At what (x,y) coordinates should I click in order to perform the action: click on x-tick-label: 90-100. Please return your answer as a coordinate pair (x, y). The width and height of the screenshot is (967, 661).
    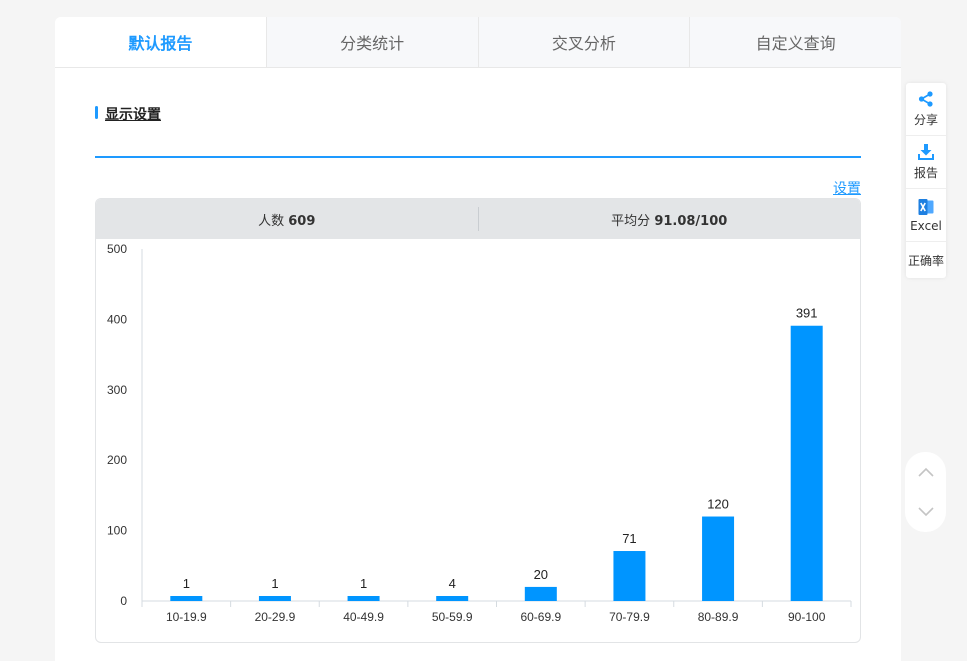
    Looking at the image, I should click on (807, 617).